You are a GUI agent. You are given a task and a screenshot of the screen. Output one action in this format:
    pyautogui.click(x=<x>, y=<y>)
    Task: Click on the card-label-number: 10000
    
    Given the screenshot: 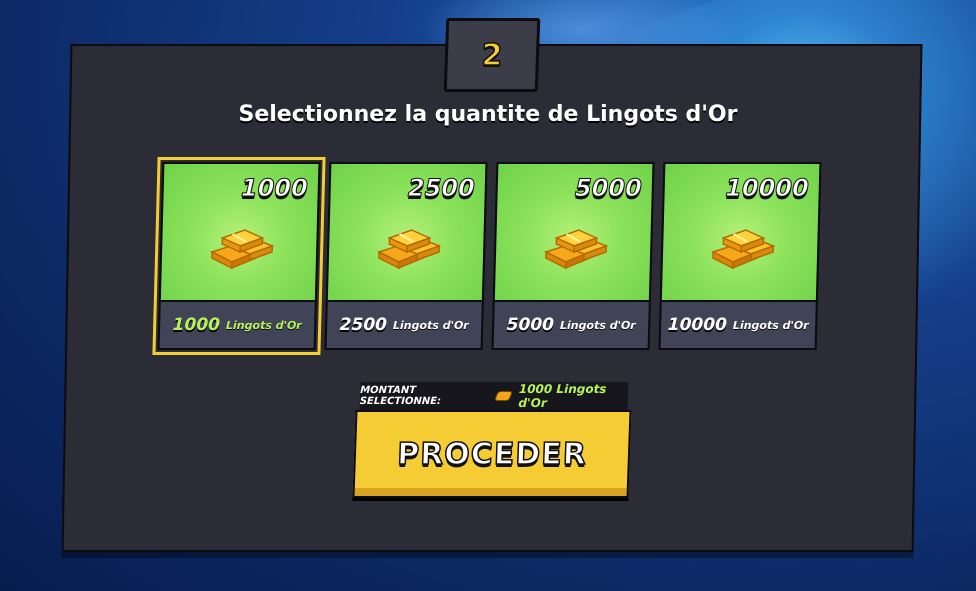 What is the action you would take?
    pyautogui.click(x=697, y=325)
    